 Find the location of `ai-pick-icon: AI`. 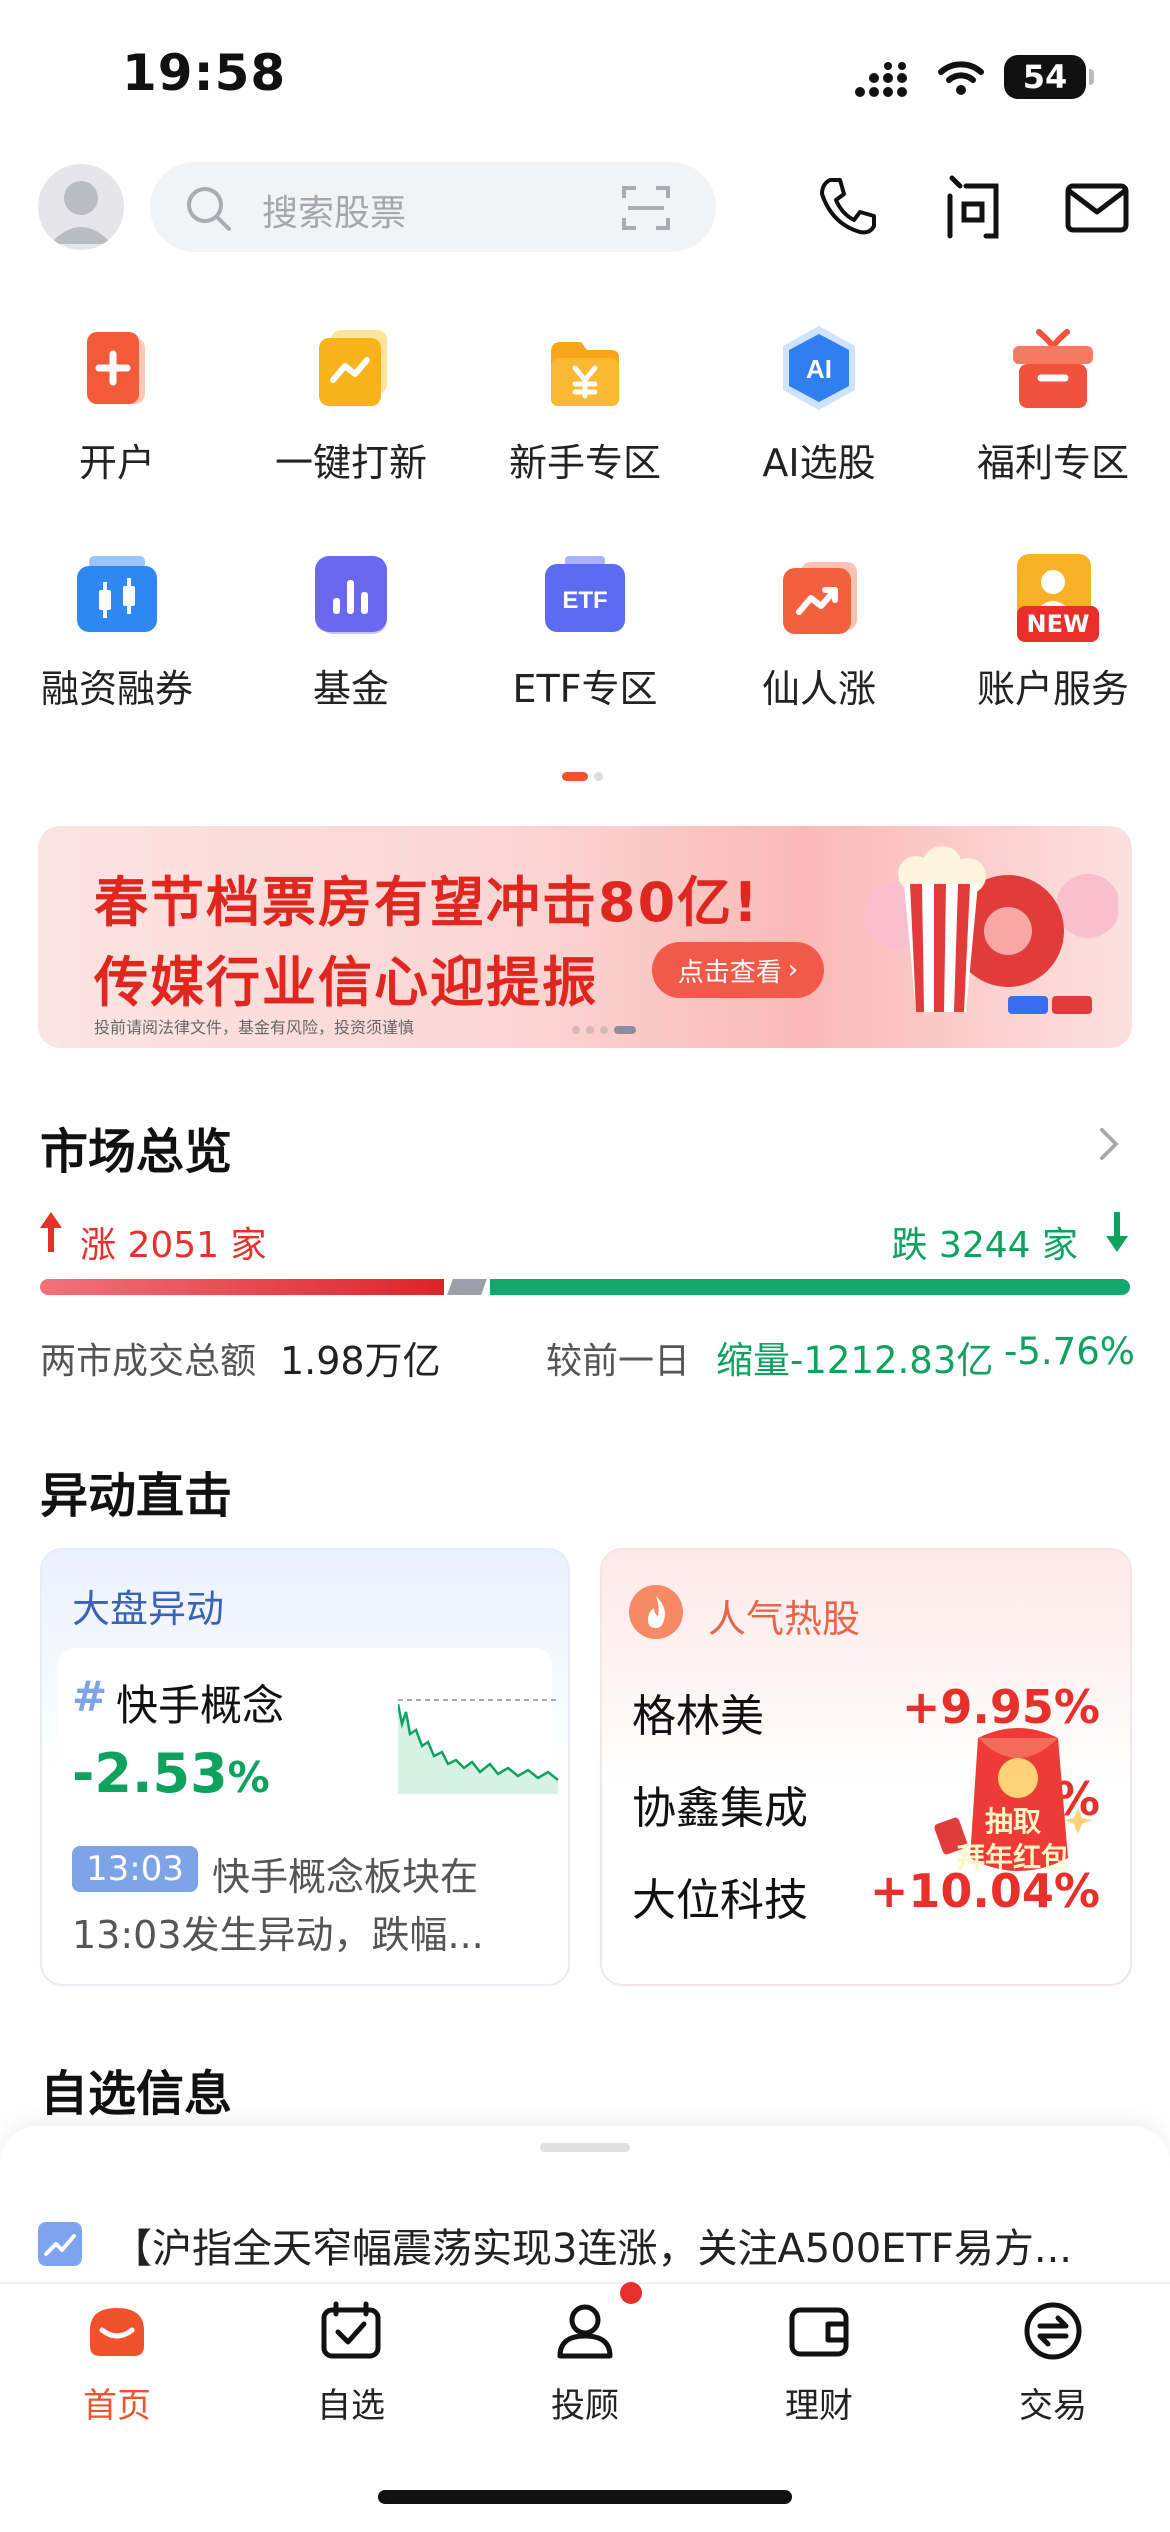

ai-pick-icon: AI is located at coordinates (819, 370).